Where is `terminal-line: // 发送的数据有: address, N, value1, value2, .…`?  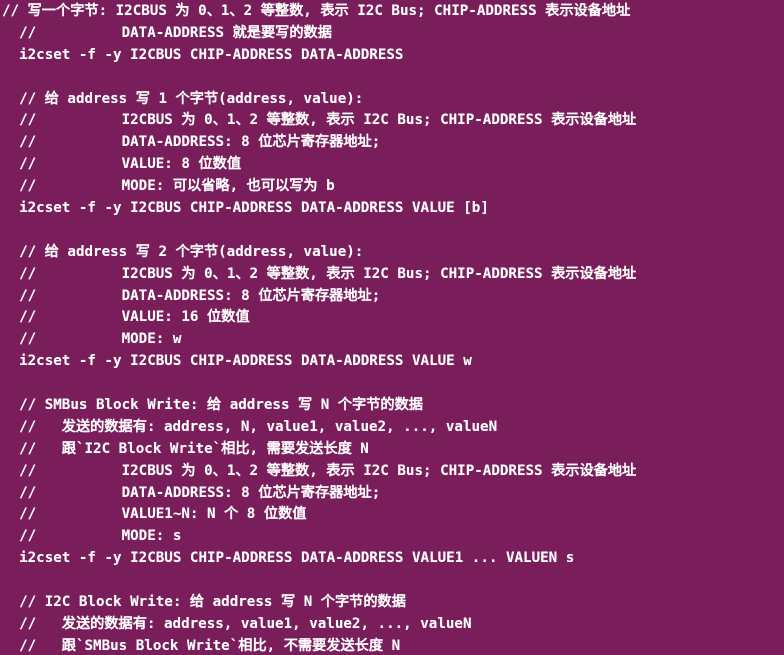
terminal-line: // 发送的数据有: address, N, value1, value2, .… is located at coordinates (250, 426).